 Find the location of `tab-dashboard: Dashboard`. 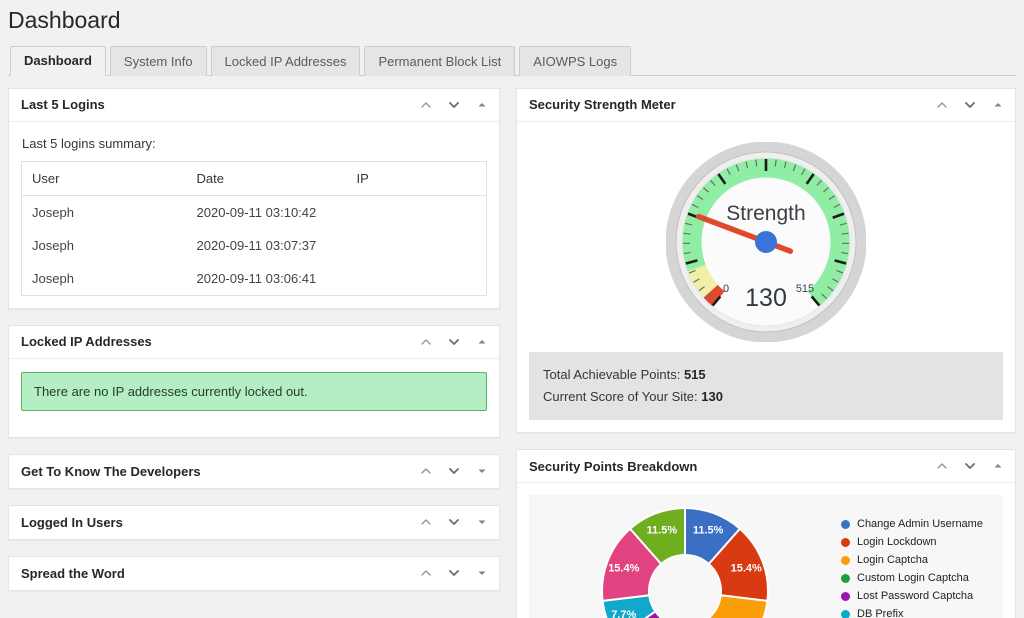

tab-dashboard: Dashboard is located at coordinates (58, 60).